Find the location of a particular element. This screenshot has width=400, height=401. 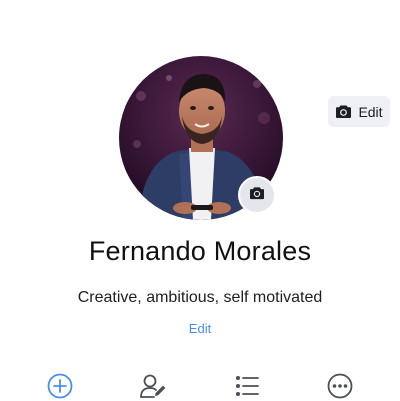

bio-edit-row: Edit is located at coordinates (200, 328).